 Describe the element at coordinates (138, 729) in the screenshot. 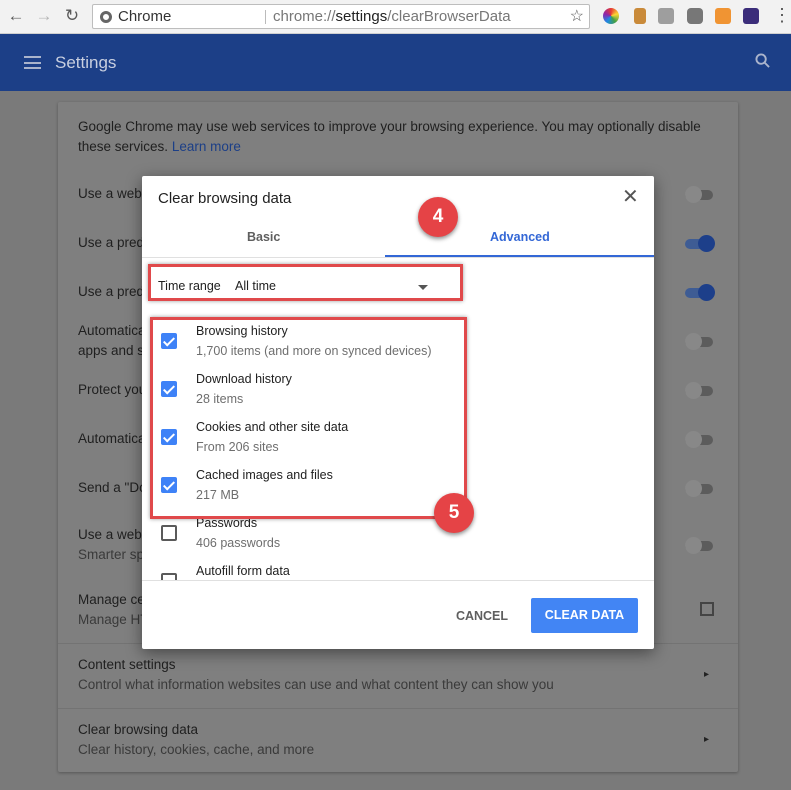

I see `clear-browsing-data-label: Clear browsing data` at that location.